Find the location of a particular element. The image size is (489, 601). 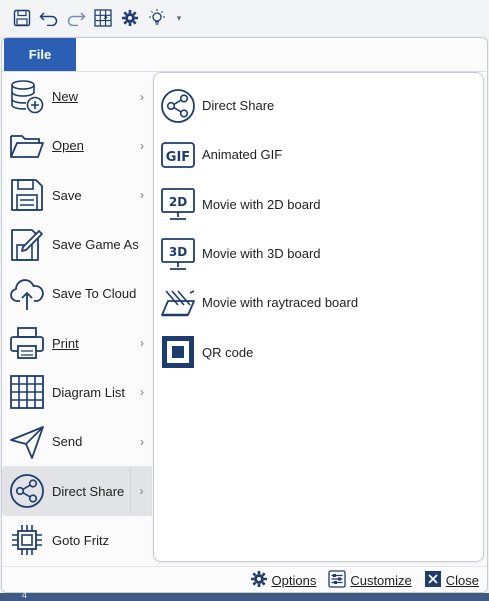

file-tab: File is located at coordinates (40, 54).